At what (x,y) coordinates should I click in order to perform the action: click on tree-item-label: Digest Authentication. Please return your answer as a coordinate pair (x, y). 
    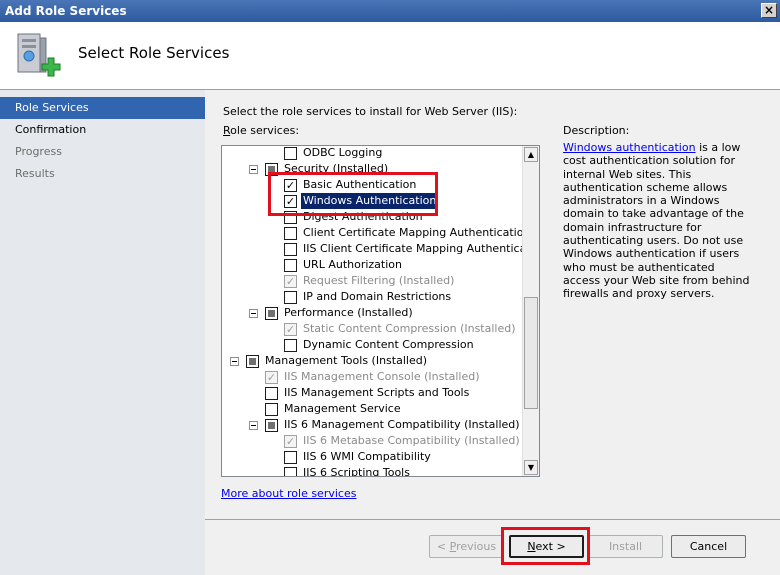
    Looking at the image, I should click on (363, 216).